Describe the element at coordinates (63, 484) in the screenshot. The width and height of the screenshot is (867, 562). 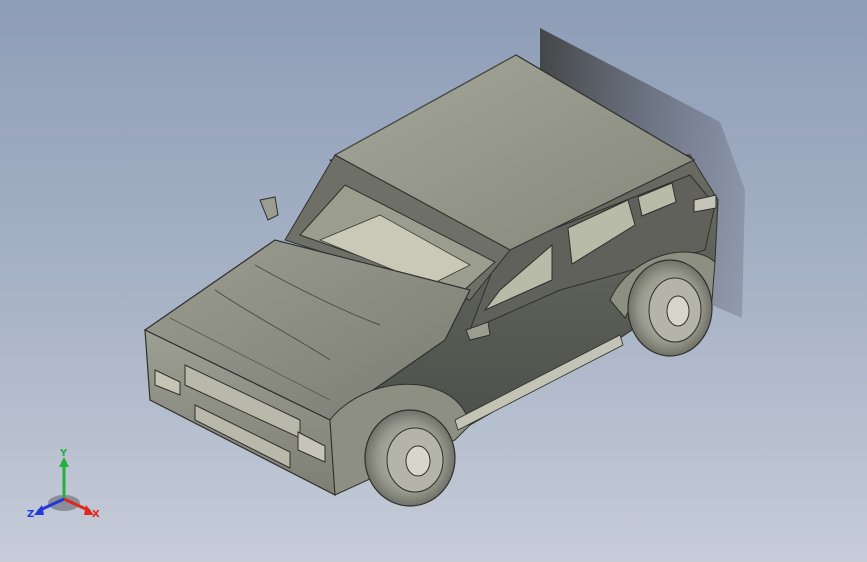
I see `coordinate-triad: Y X Z` at that location.